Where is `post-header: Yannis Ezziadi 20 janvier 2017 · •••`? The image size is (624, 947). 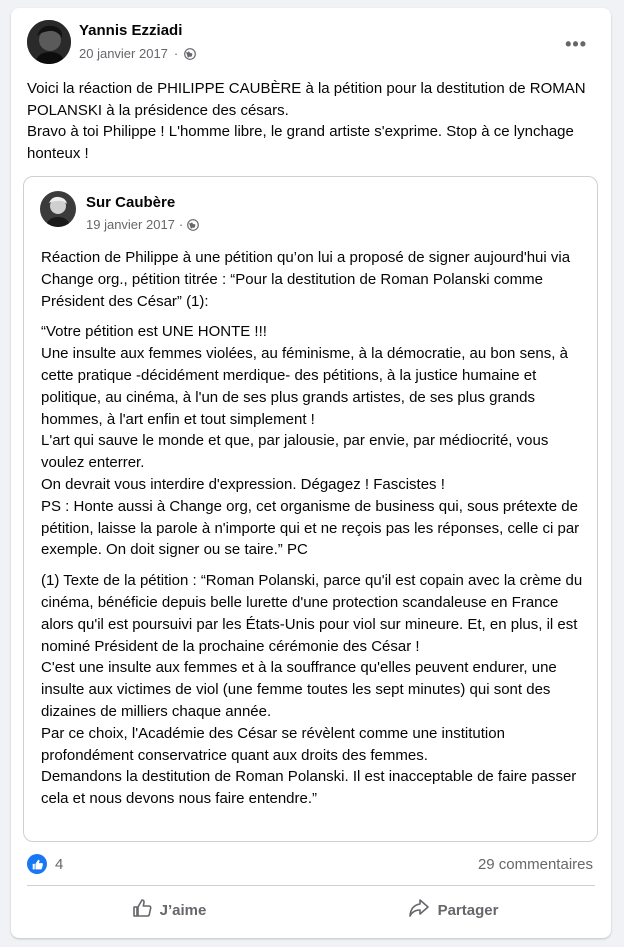
post-header: Yannis Ezziadi 20 janvier 2017 · ••• is located at coordinates (311, 44).